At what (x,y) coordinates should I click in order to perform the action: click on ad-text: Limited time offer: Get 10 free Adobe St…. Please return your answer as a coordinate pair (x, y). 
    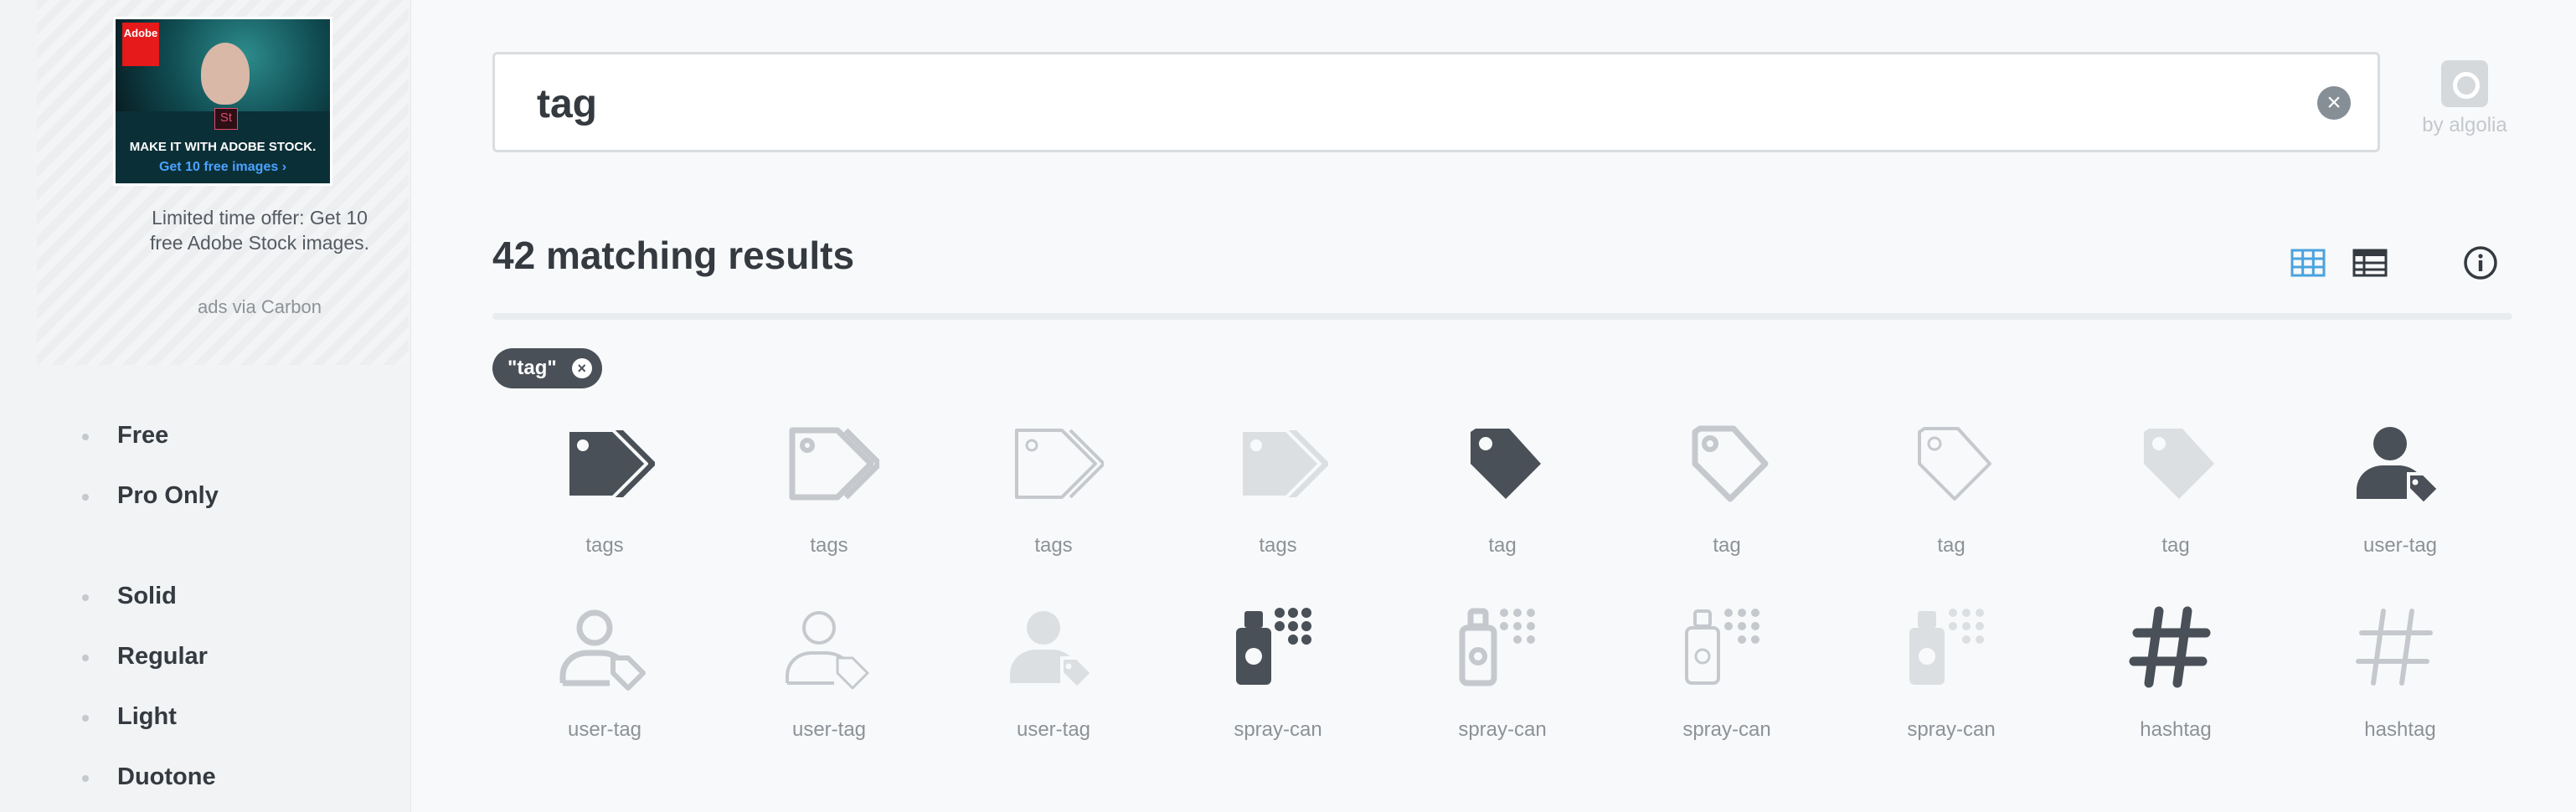
    Looking at the image, I should click on (259, 230).